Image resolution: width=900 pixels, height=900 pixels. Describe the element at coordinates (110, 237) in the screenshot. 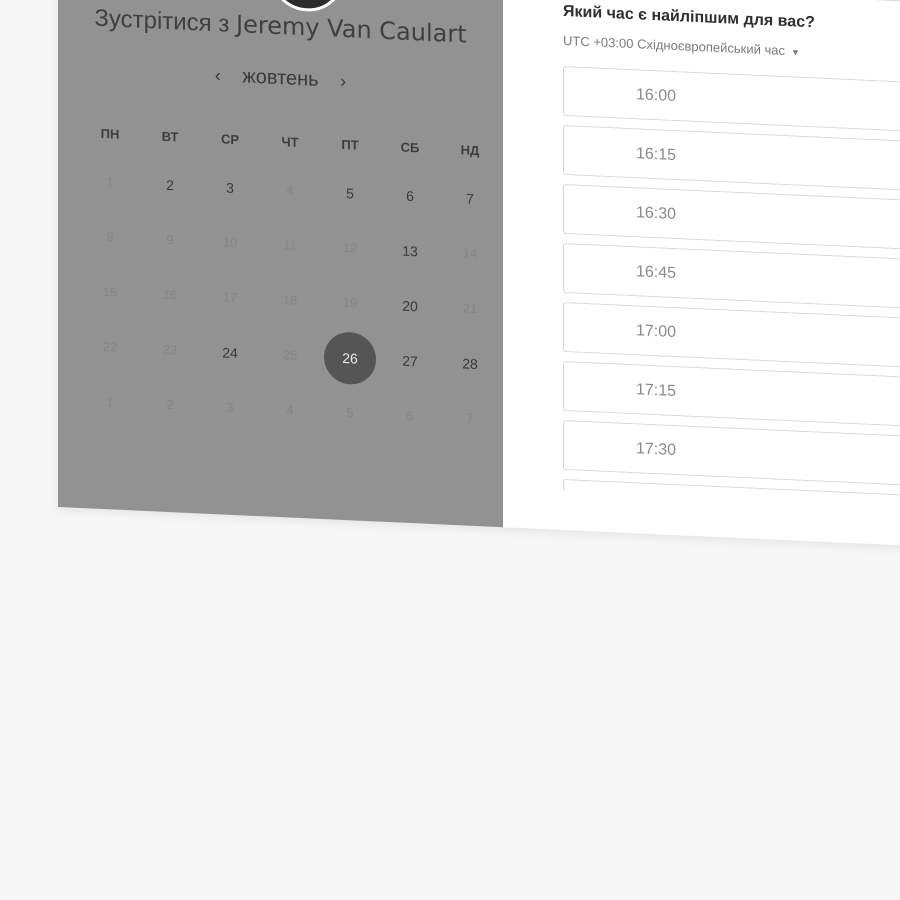

I see `unavailable-day: 8` at that location.